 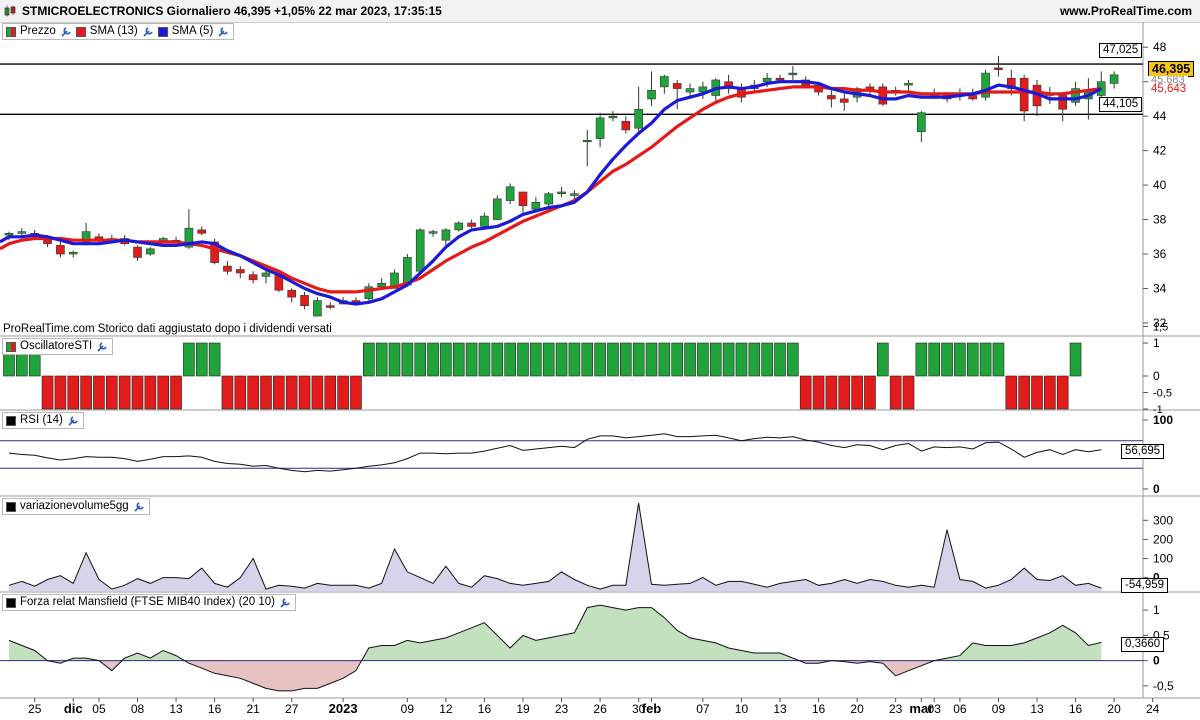 I want to click on x-tick-label: 05, so click(x=99, y=709).